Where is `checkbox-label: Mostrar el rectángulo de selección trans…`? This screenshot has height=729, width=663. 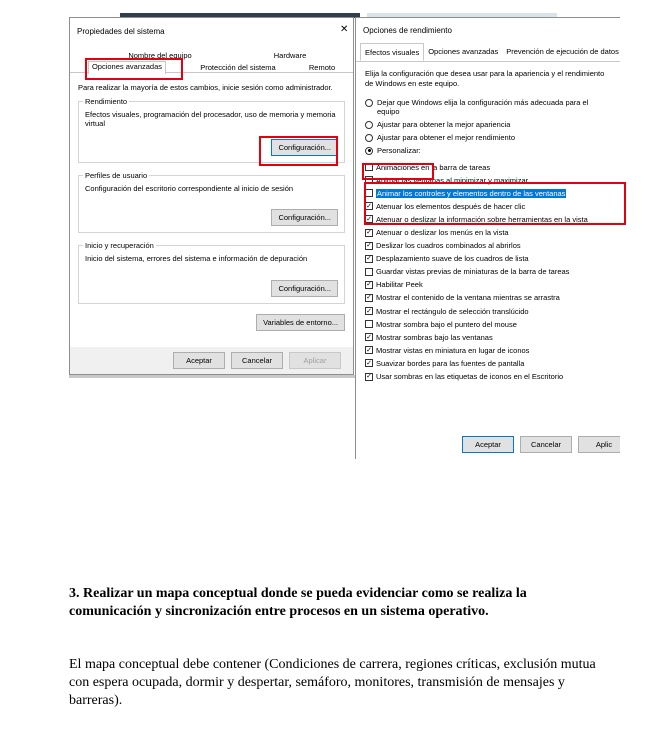
checkbox-label: Mostrar el rectángulo de selección trans… is located at coordinates (452, 311).